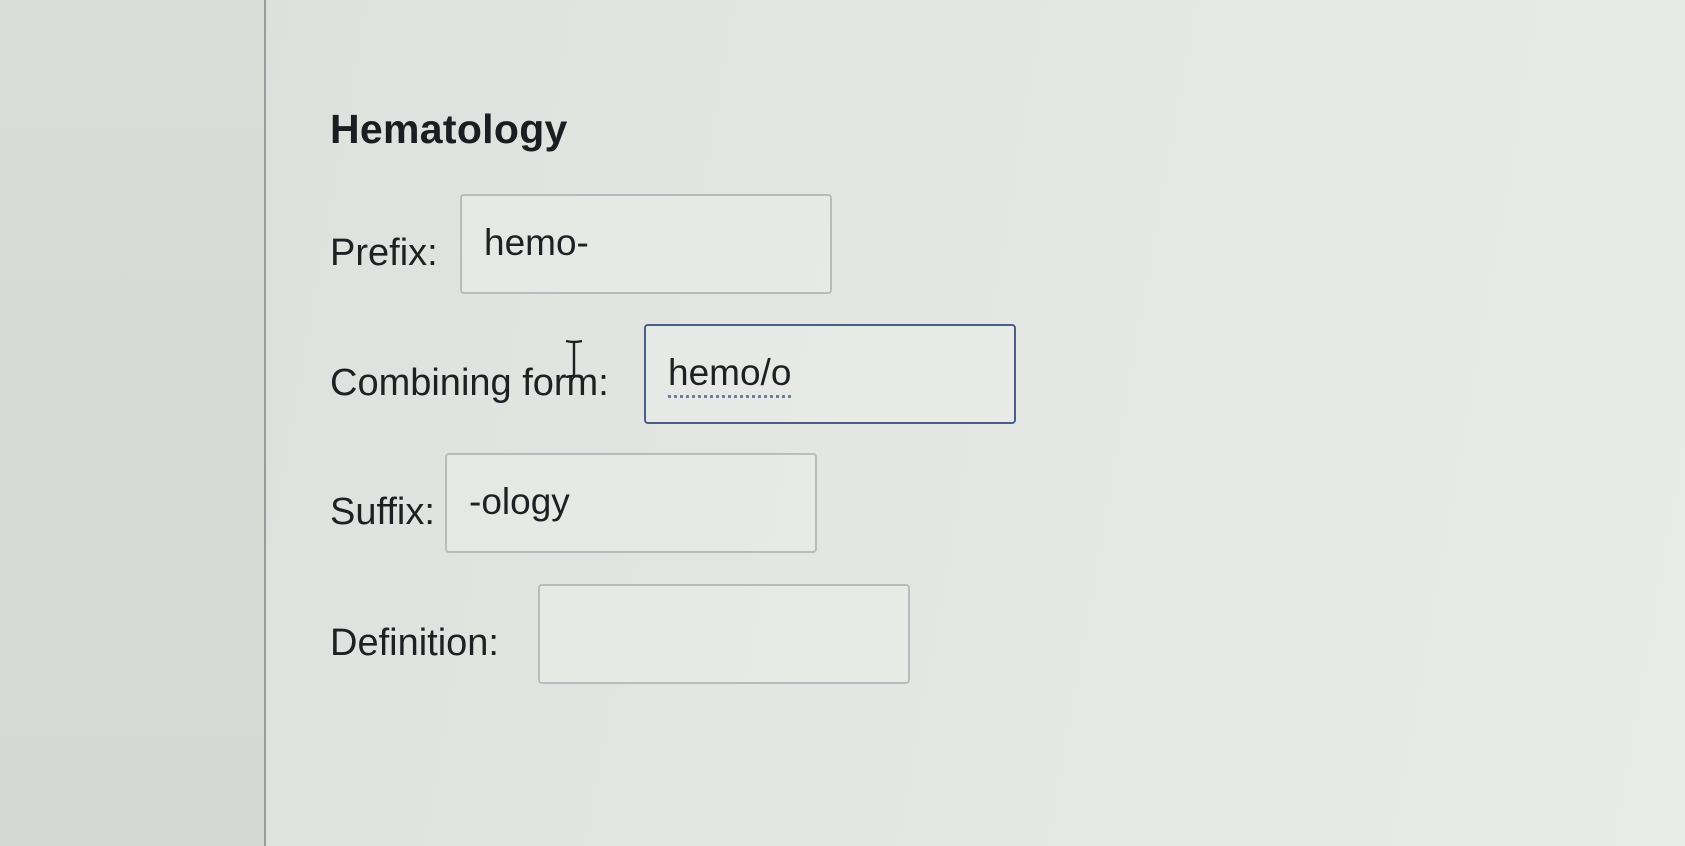  What do you see at coordinates (574, 359) in the screenshot?
I see `i-beam-cursor-icon` at bounding box center [574, 359].